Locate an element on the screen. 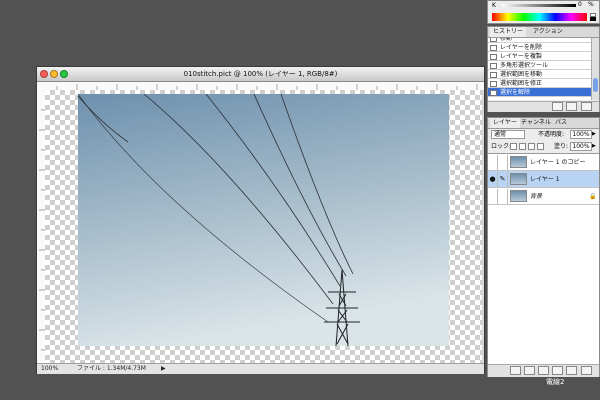 This screenshot has height=400, width=600. lock-move-icon is located at coordinates (531, 146).